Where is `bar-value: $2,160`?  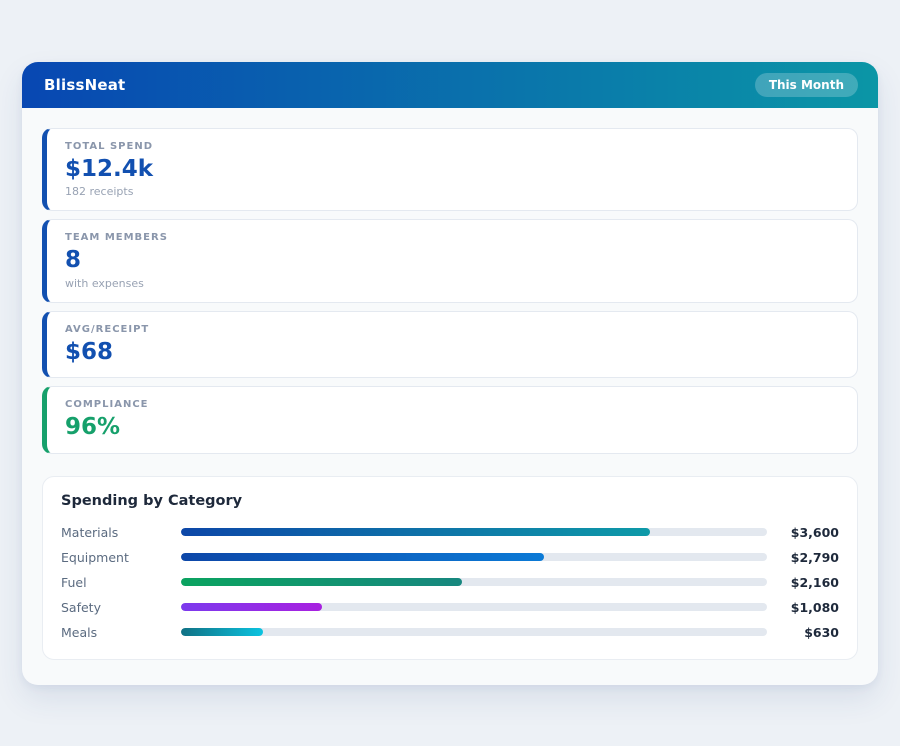
bar-value: $2,160 is located at coordinates (814, 582).